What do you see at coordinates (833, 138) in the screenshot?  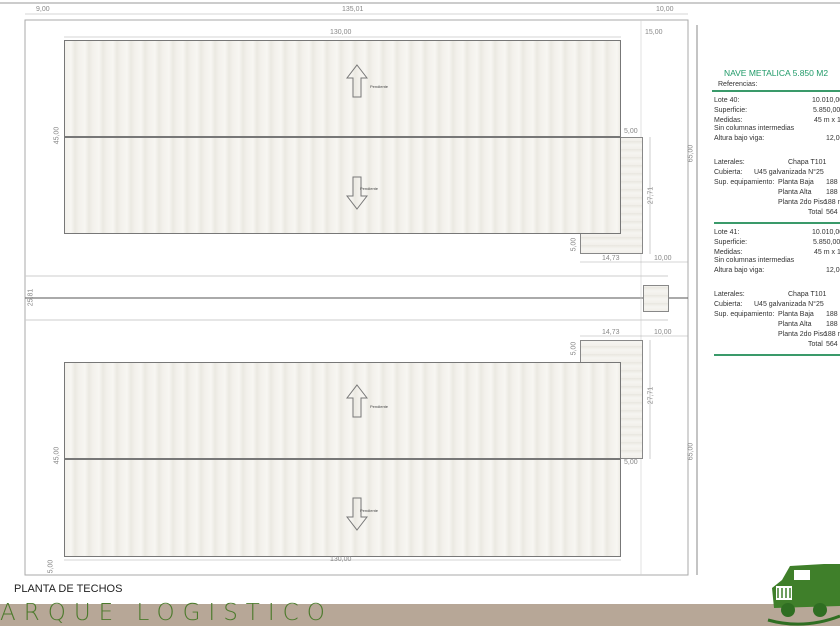 I see `lot-altura-value: 12,00` at bounding box center [833, 138].